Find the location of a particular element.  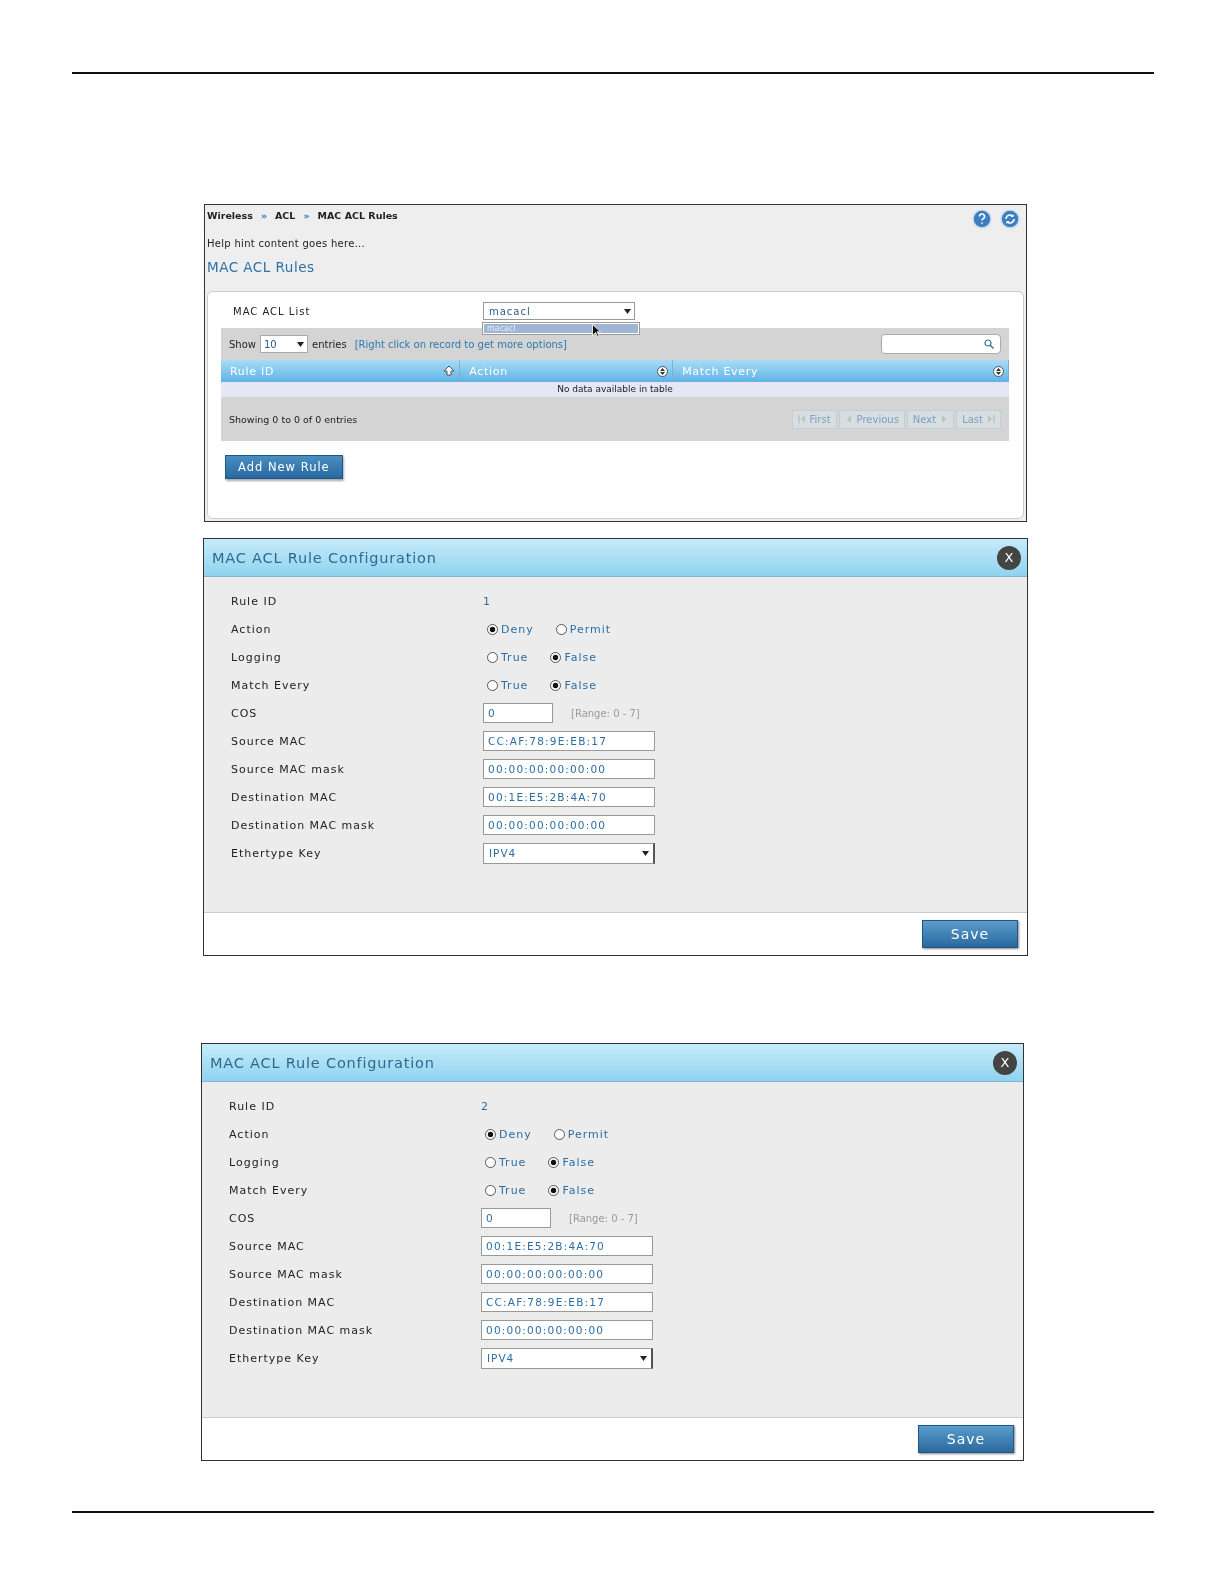

empty-message: No data available in table is located at coordinates (615, 389).